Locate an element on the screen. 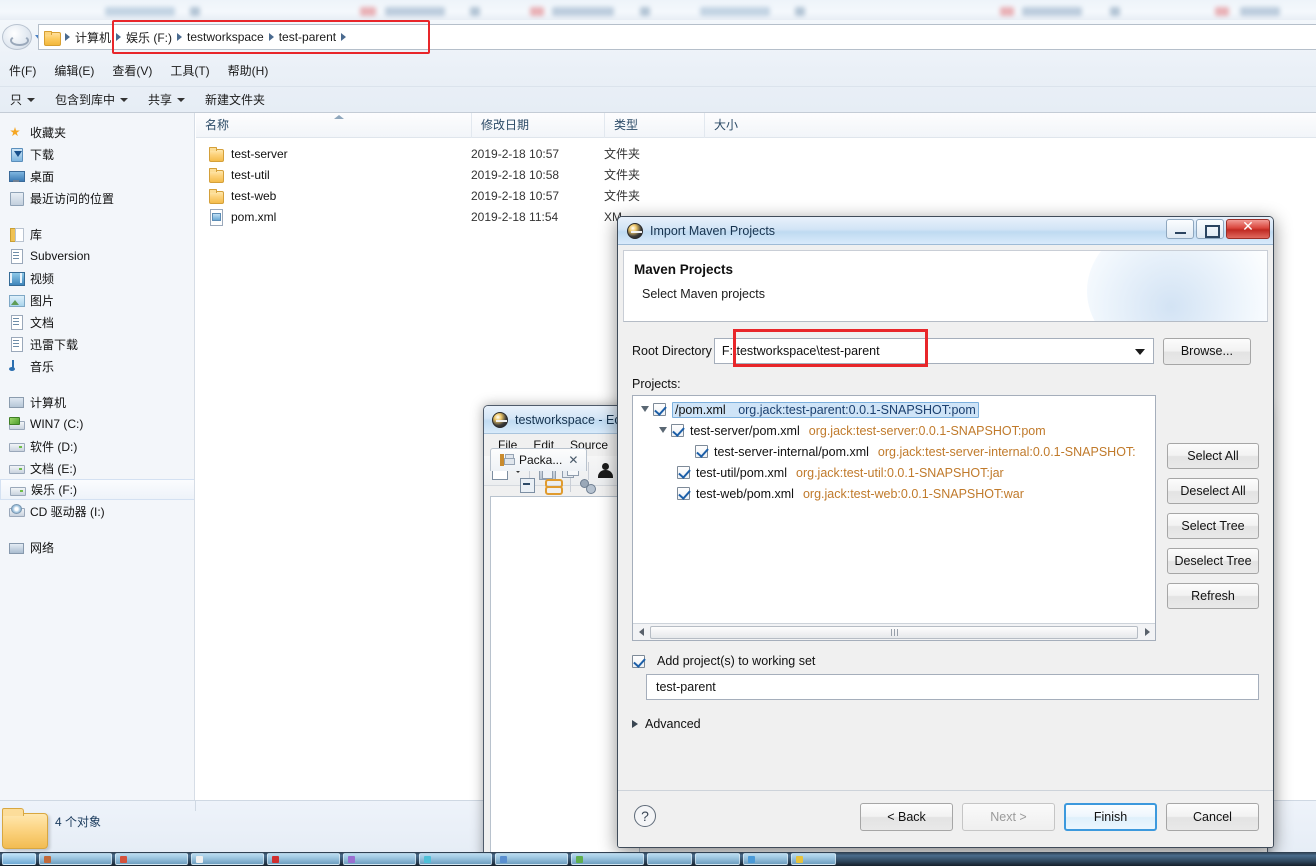  sidebar-item-documents: 文档 is located at coordinates (97, 322).